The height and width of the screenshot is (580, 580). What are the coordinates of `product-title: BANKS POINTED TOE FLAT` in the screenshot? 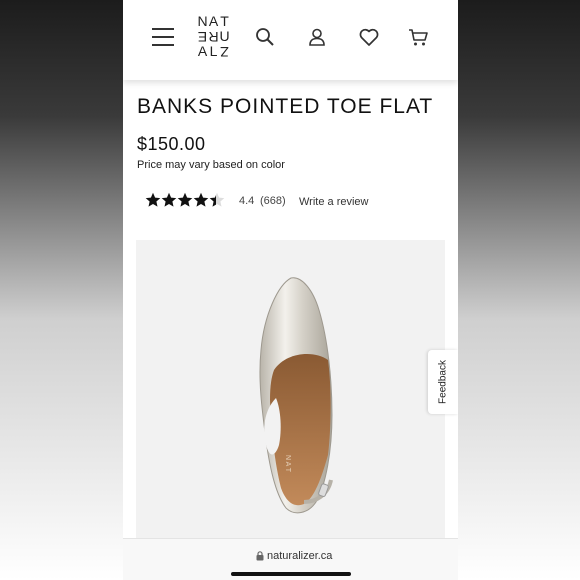 It's located at (285, 106).